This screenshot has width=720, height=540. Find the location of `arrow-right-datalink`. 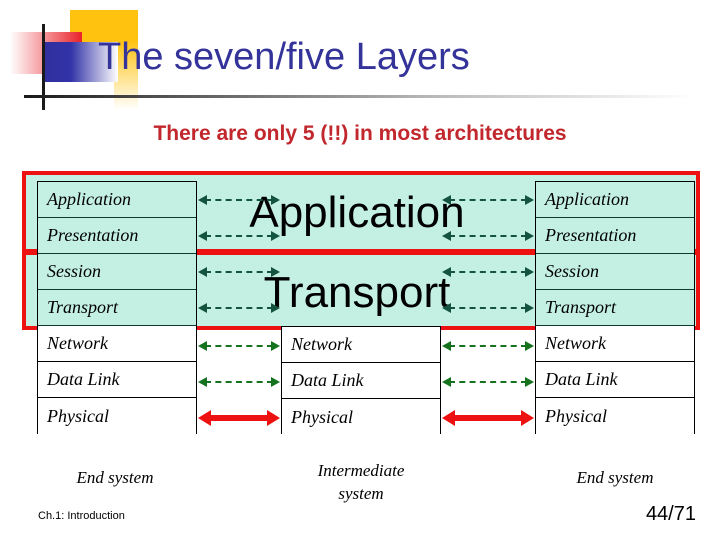

arrow-right-datalink is located at coordinates (488, 382).